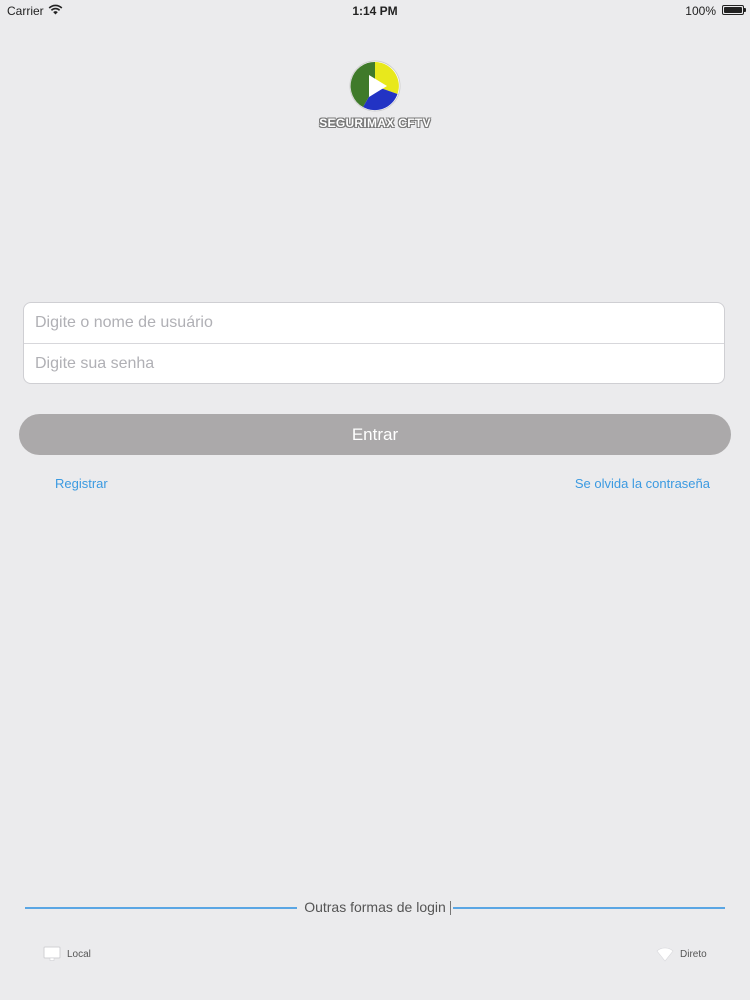 The image size is (750, 1000). I want to click on register-link: Registrar, so click(81, 483).